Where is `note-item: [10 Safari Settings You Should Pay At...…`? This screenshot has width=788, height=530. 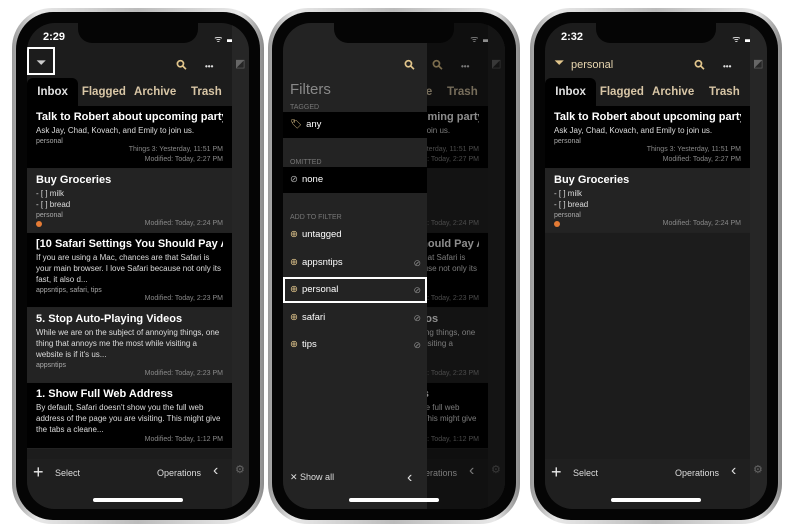 note-item: [10 Safari Settings You Should Pay At...… is located at coordinates (129, 270).